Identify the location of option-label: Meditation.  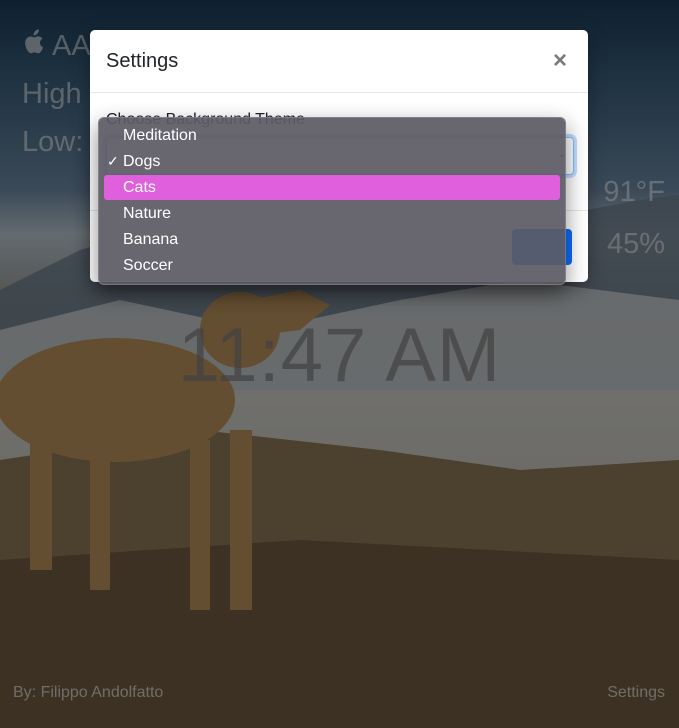
(160, 135).